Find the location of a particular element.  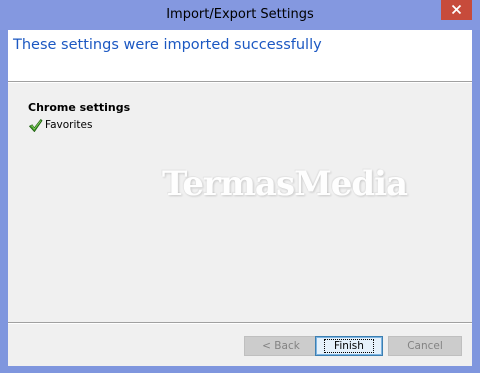

finish-button-label: Finish is located at coordinates (349, 346).